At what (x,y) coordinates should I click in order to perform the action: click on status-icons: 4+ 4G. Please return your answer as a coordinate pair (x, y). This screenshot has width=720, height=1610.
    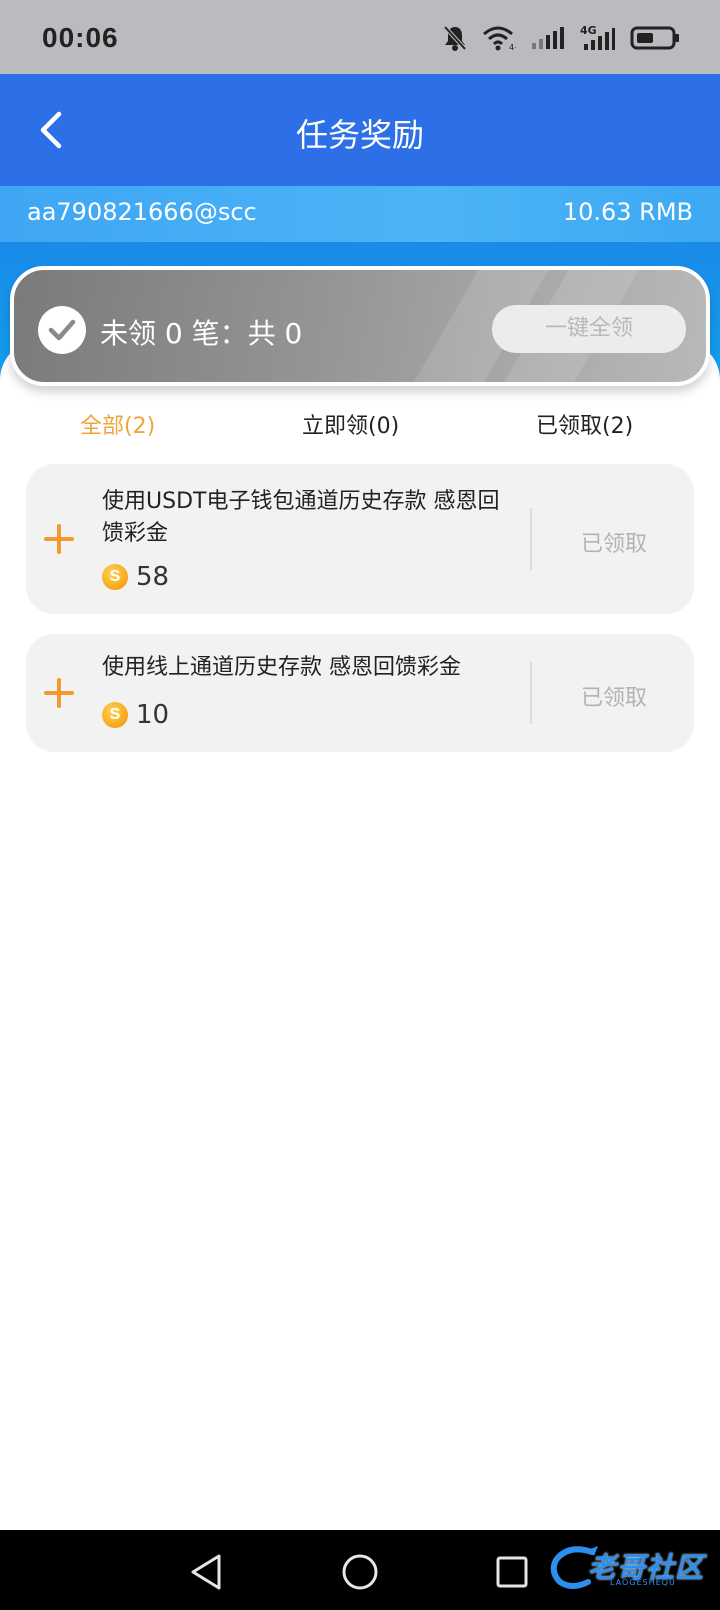
    Looking at the image, I should click on (561, 38).